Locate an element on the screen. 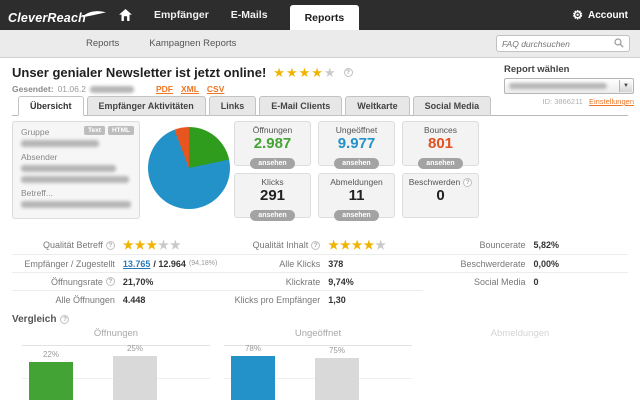 The height and width of the screenshot is (400, 640). settings-link: Einstellungen is located at coordinates (611, 101).